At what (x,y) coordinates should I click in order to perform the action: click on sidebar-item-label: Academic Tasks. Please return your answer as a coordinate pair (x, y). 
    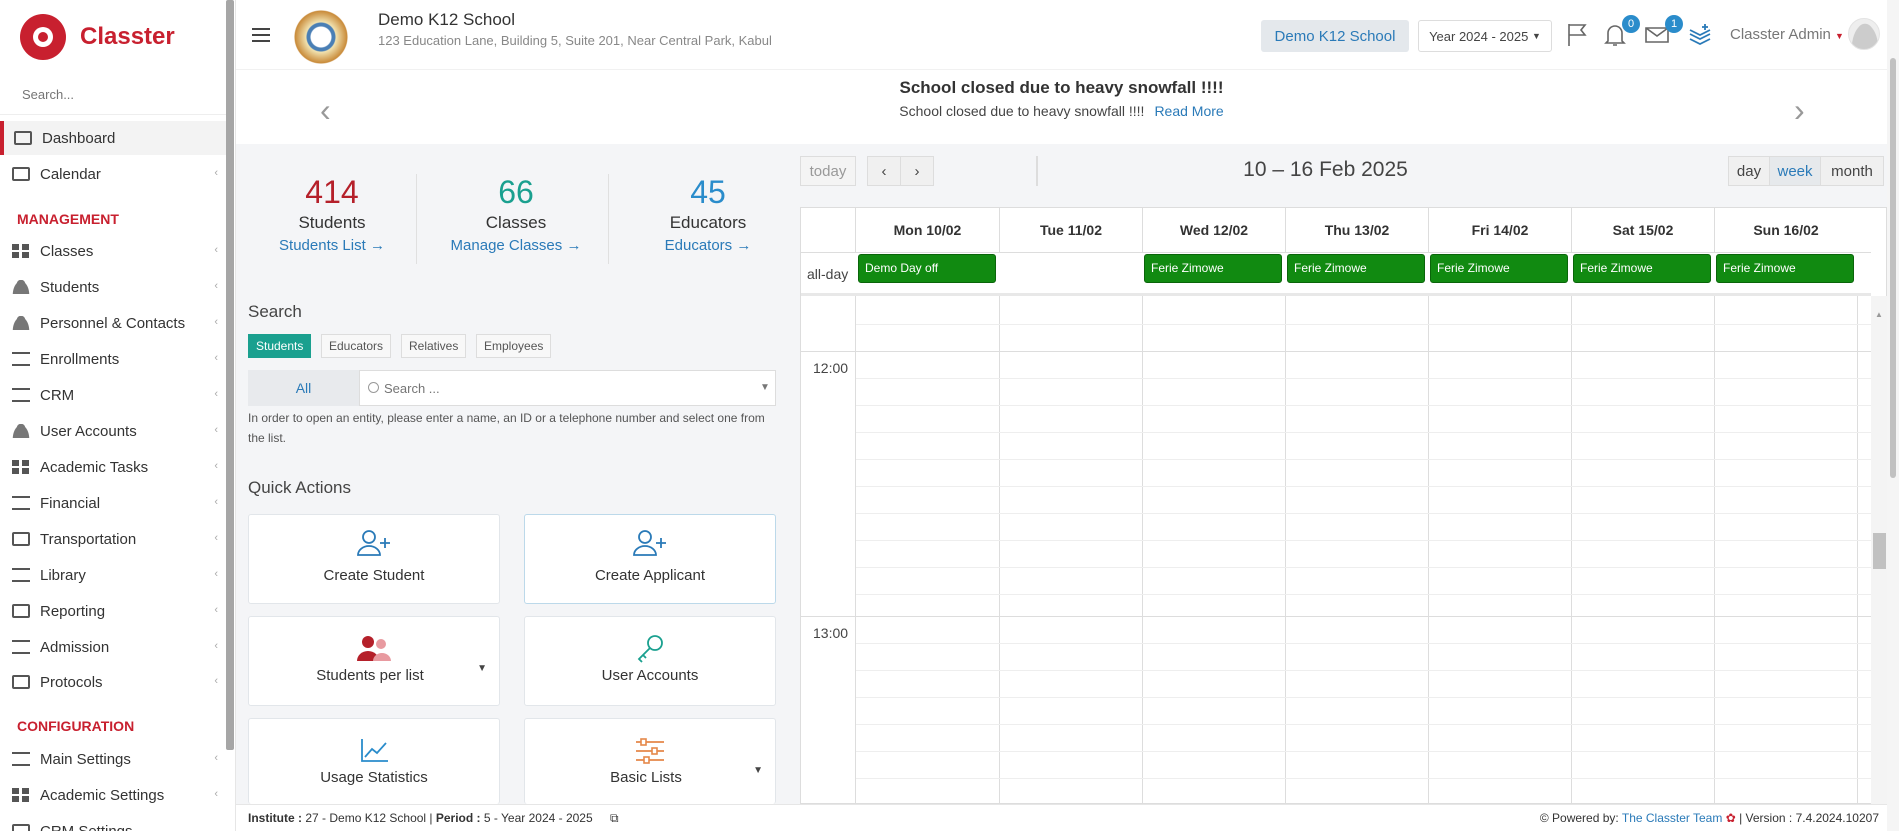
    Looking at the image, I should click on (94, 467).